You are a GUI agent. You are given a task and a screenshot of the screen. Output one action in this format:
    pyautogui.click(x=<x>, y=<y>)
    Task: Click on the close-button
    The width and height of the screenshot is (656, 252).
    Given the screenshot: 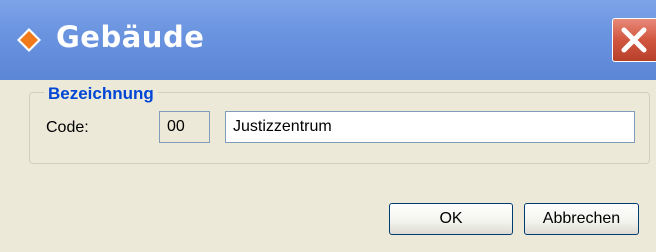 What is the action you would take?
    pyautogui.click(x=634, y=40)
    